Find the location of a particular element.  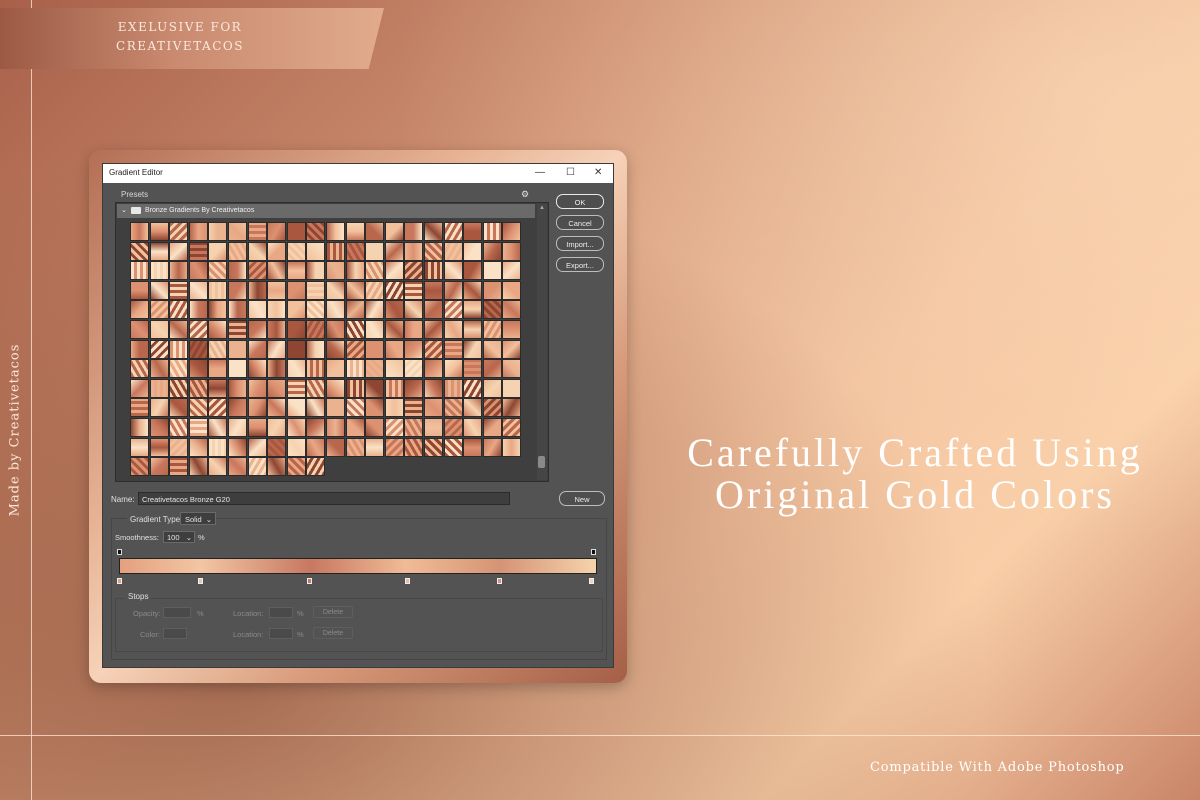

gear-icon: ⚙ is located at coordinates (525, 194).